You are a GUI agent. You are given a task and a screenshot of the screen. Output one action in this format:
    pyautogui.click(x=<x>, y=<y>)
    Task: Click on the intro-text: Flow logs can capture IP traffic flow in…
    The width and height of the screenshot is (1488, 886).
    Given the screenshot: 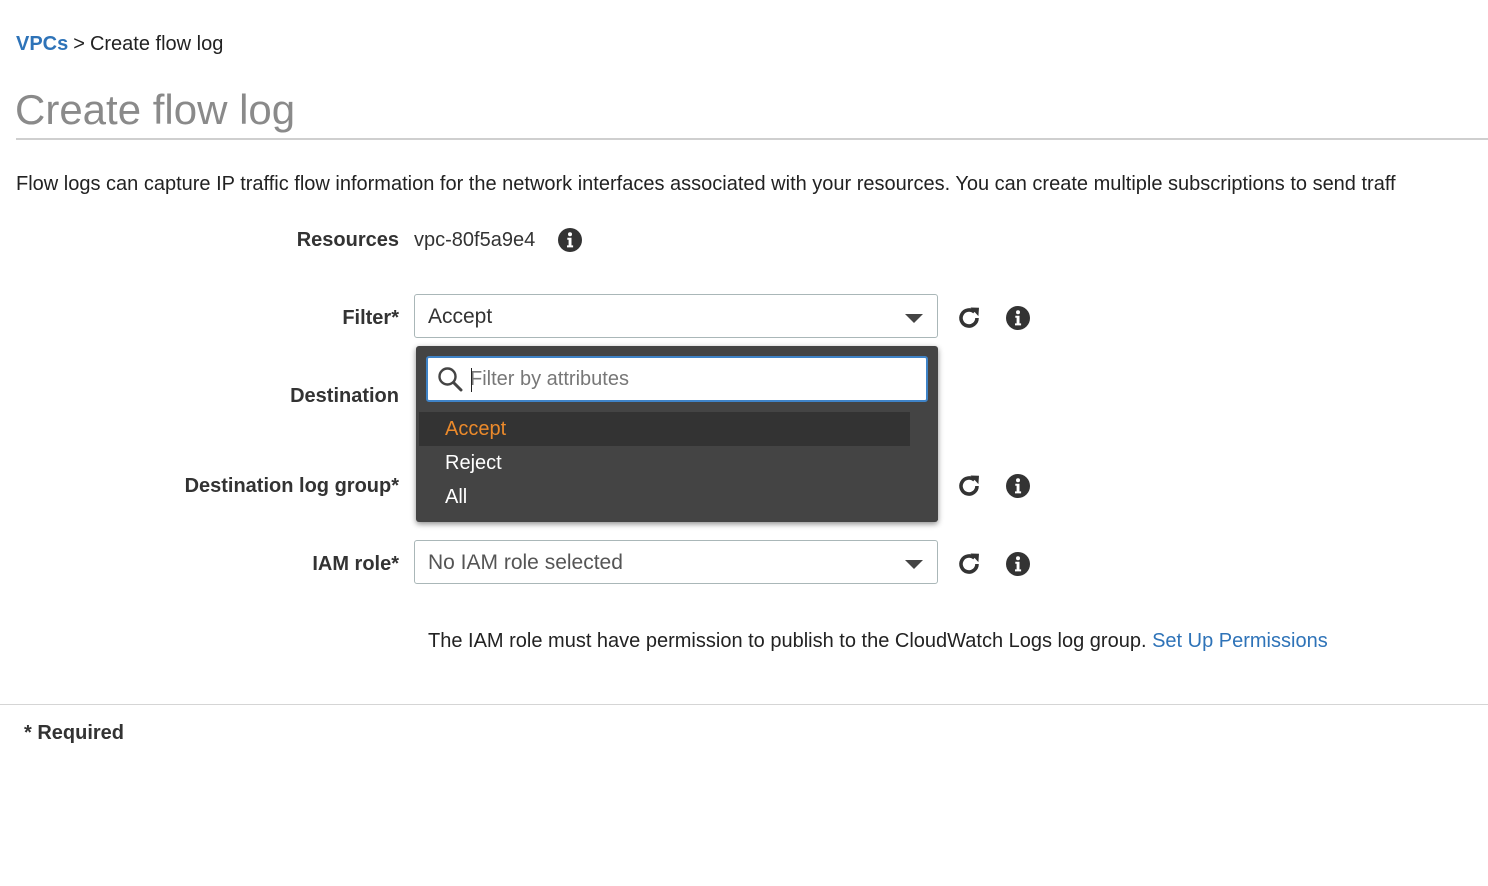 What is the action you would take?
    pyautogui.click(x=706, y=184)
    